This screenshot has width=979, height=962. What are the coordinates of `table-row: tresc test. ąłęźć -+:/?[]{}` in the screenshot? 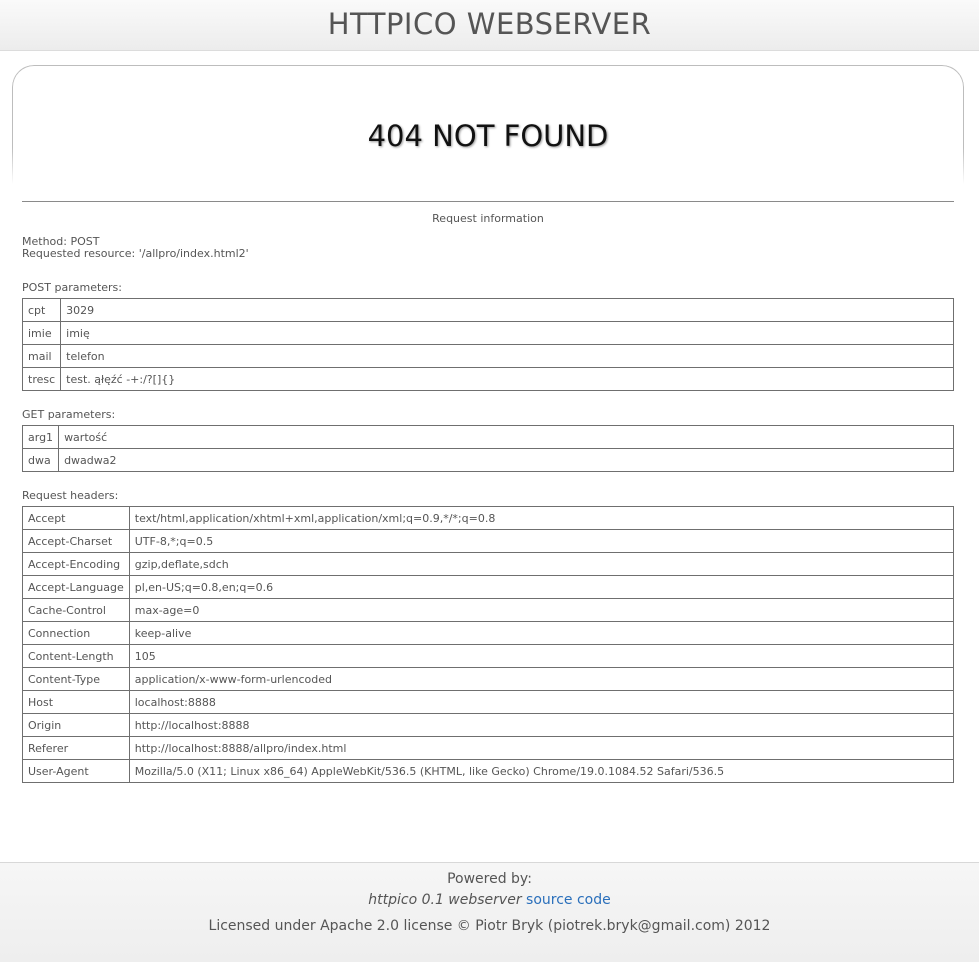 It's located at (487, 379).